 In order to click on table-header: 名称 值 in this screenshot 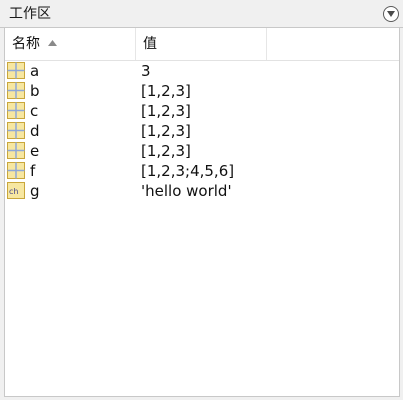, I will do `click(202, 44)`.